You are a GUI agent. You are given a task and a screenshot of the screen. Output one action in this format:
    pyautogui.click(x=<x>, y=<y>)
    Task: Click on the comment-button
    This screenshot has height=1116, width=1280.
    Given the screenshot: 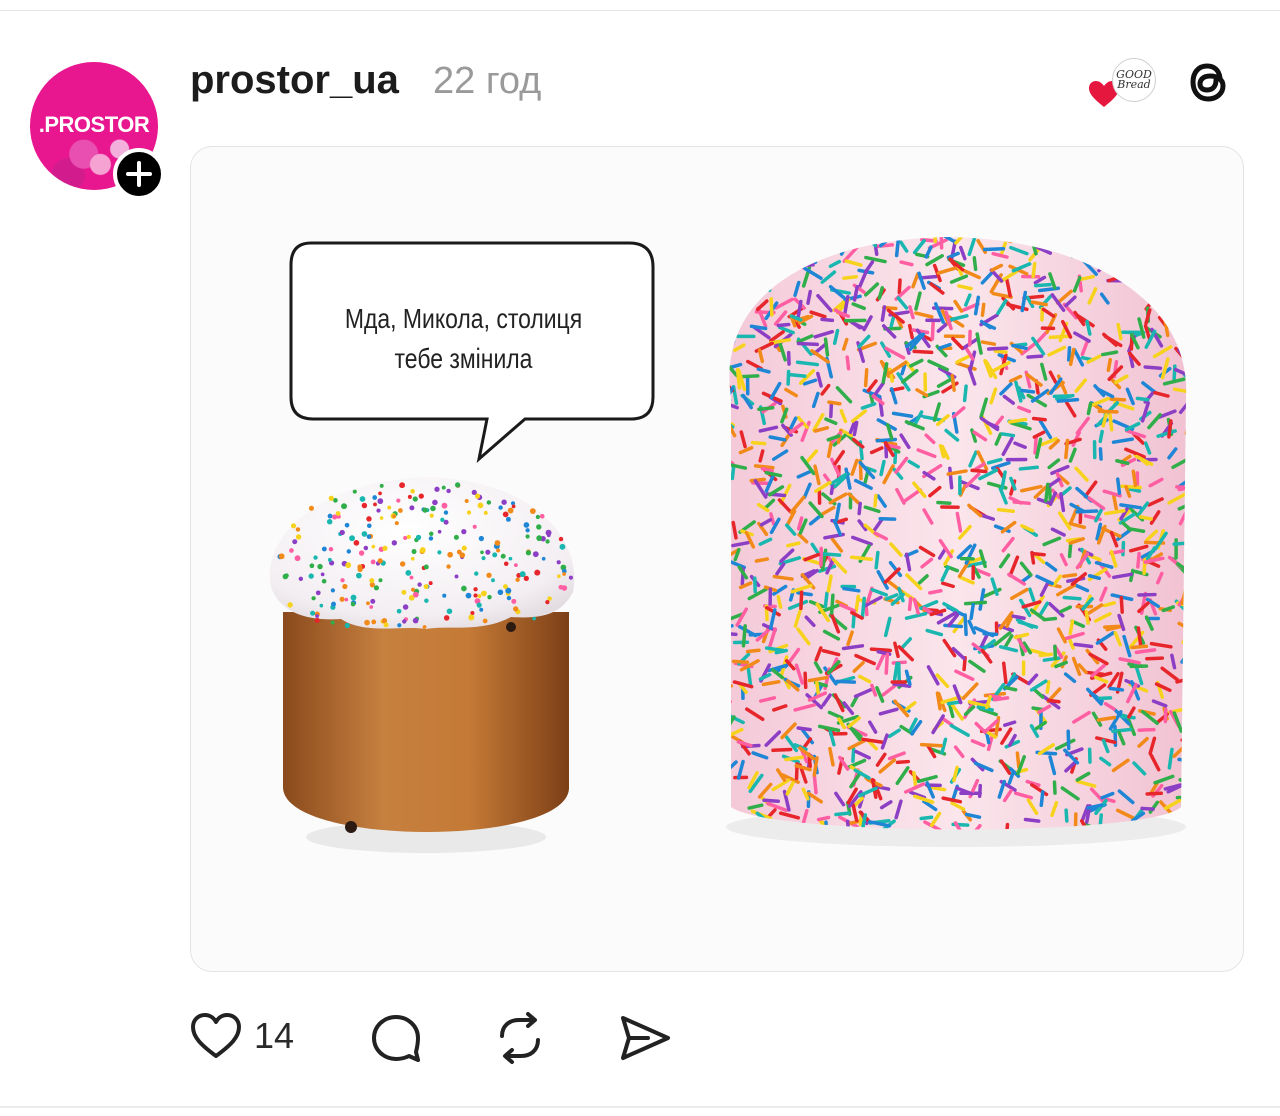 What is the action you would take?
    pyautogui.click(x=396, y=1038)
    